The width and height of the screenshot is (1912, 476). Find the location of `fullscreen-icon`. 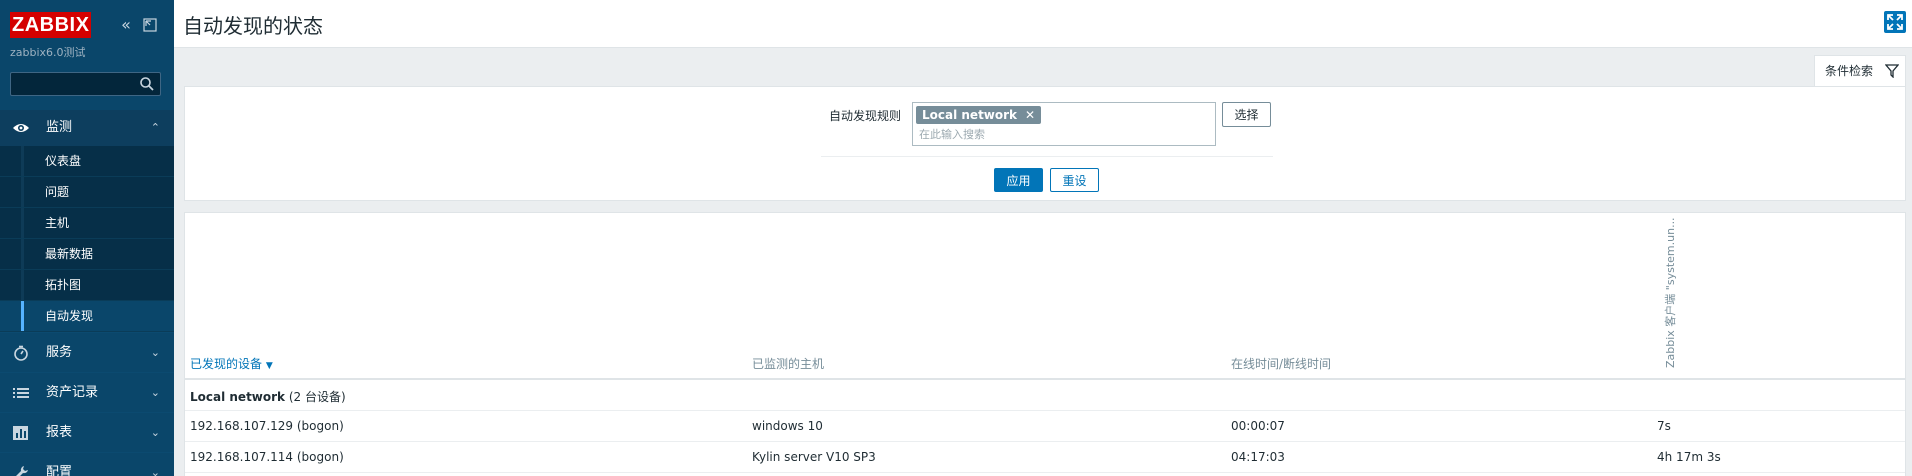

fullscreen-icon is located at coordinates (1895, 22).